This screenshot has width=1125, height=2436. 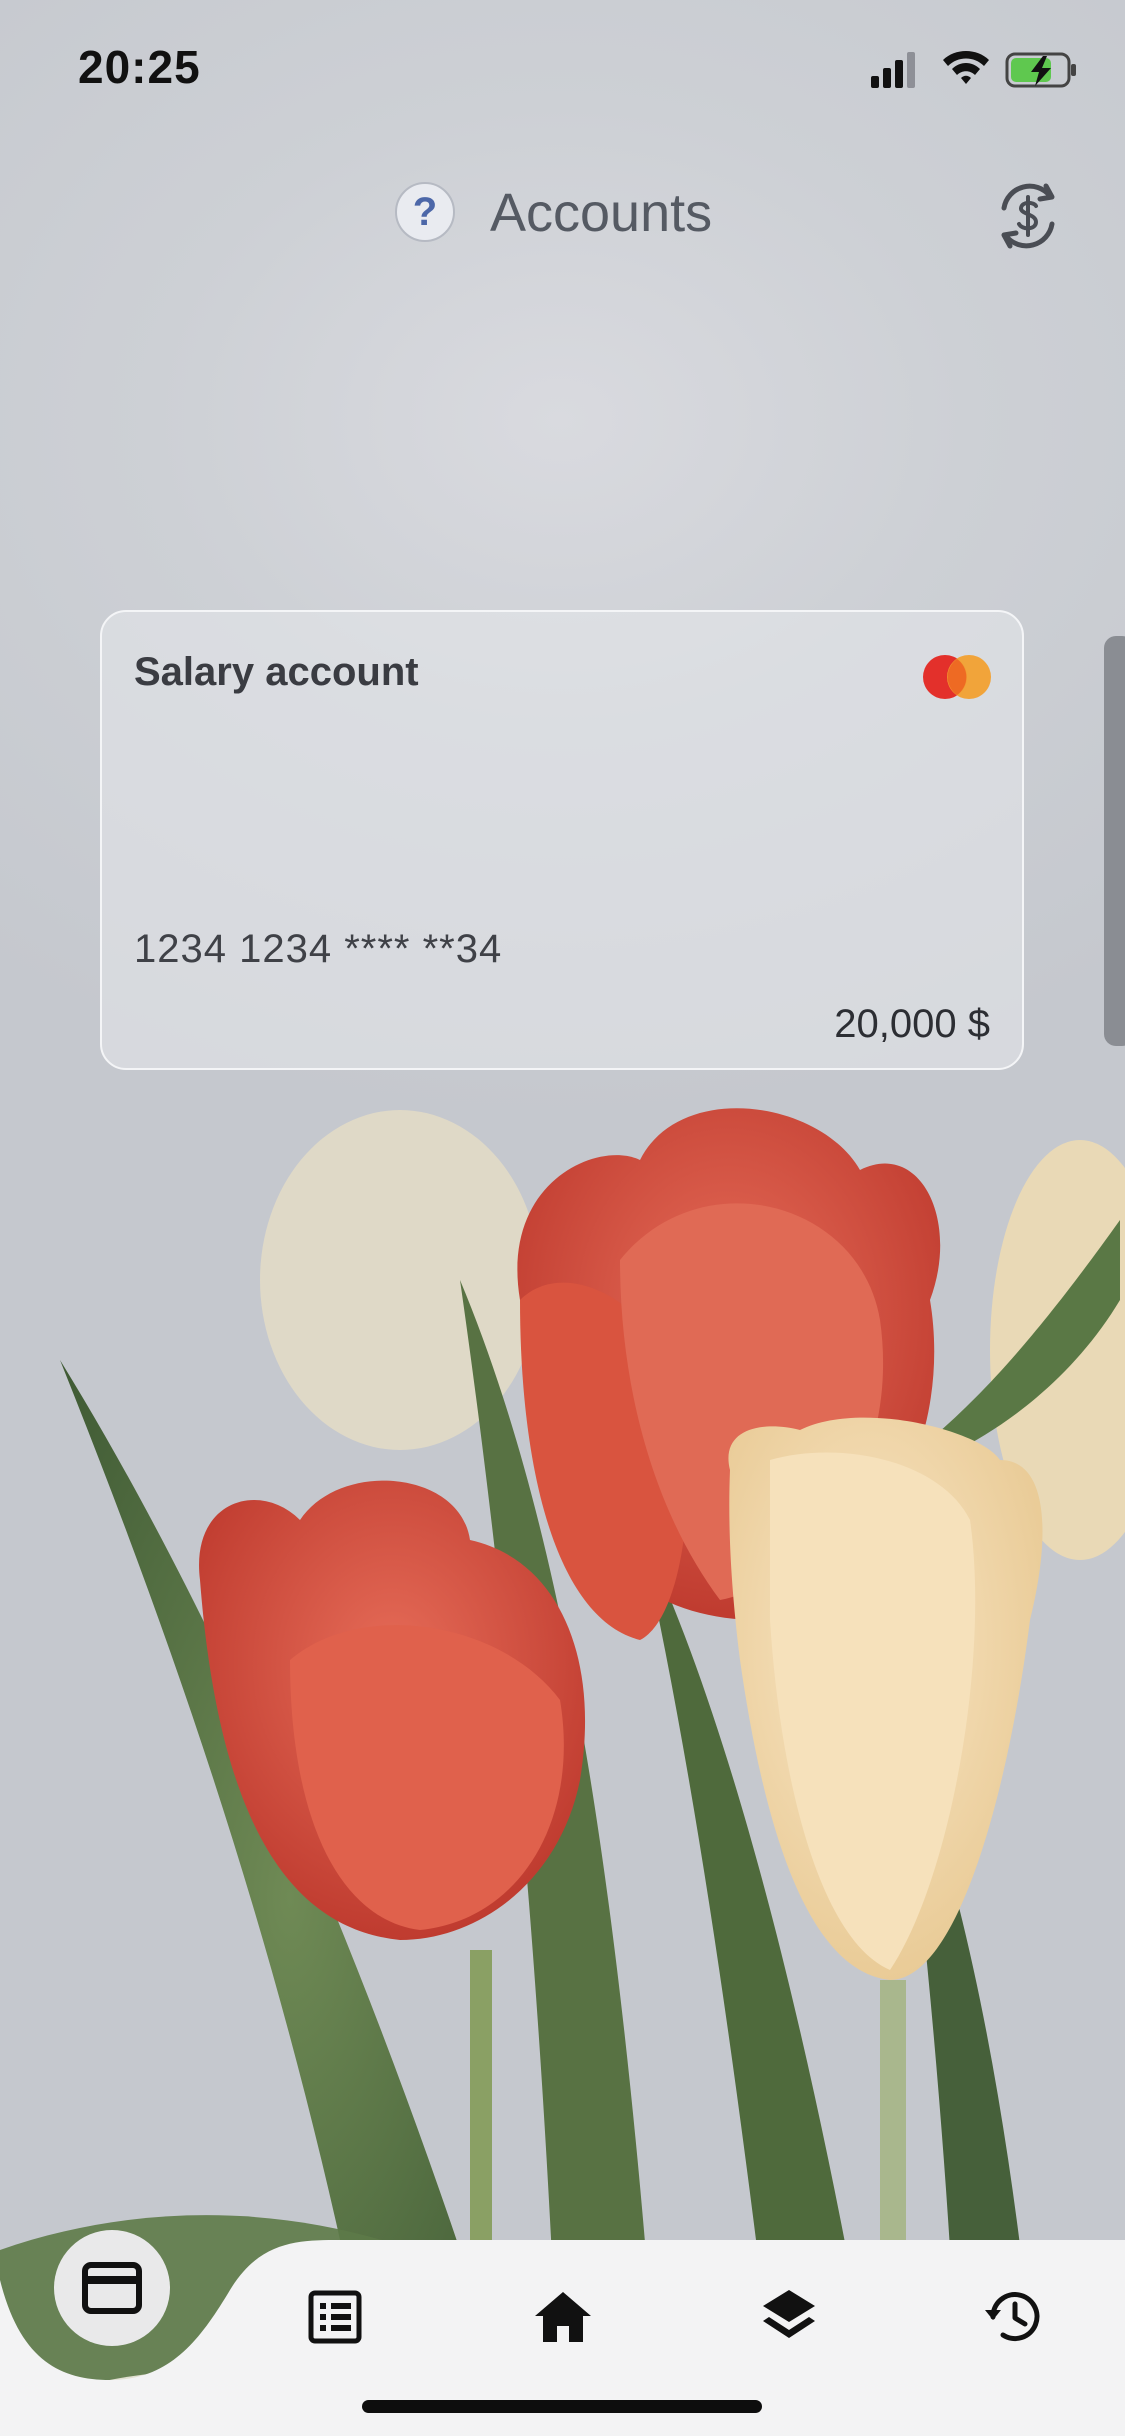 What do you see at coordinates (318, 949) in the screenshot?
I see `account-number: 1234 1234 **** **34` at bounding box center [318, 949].